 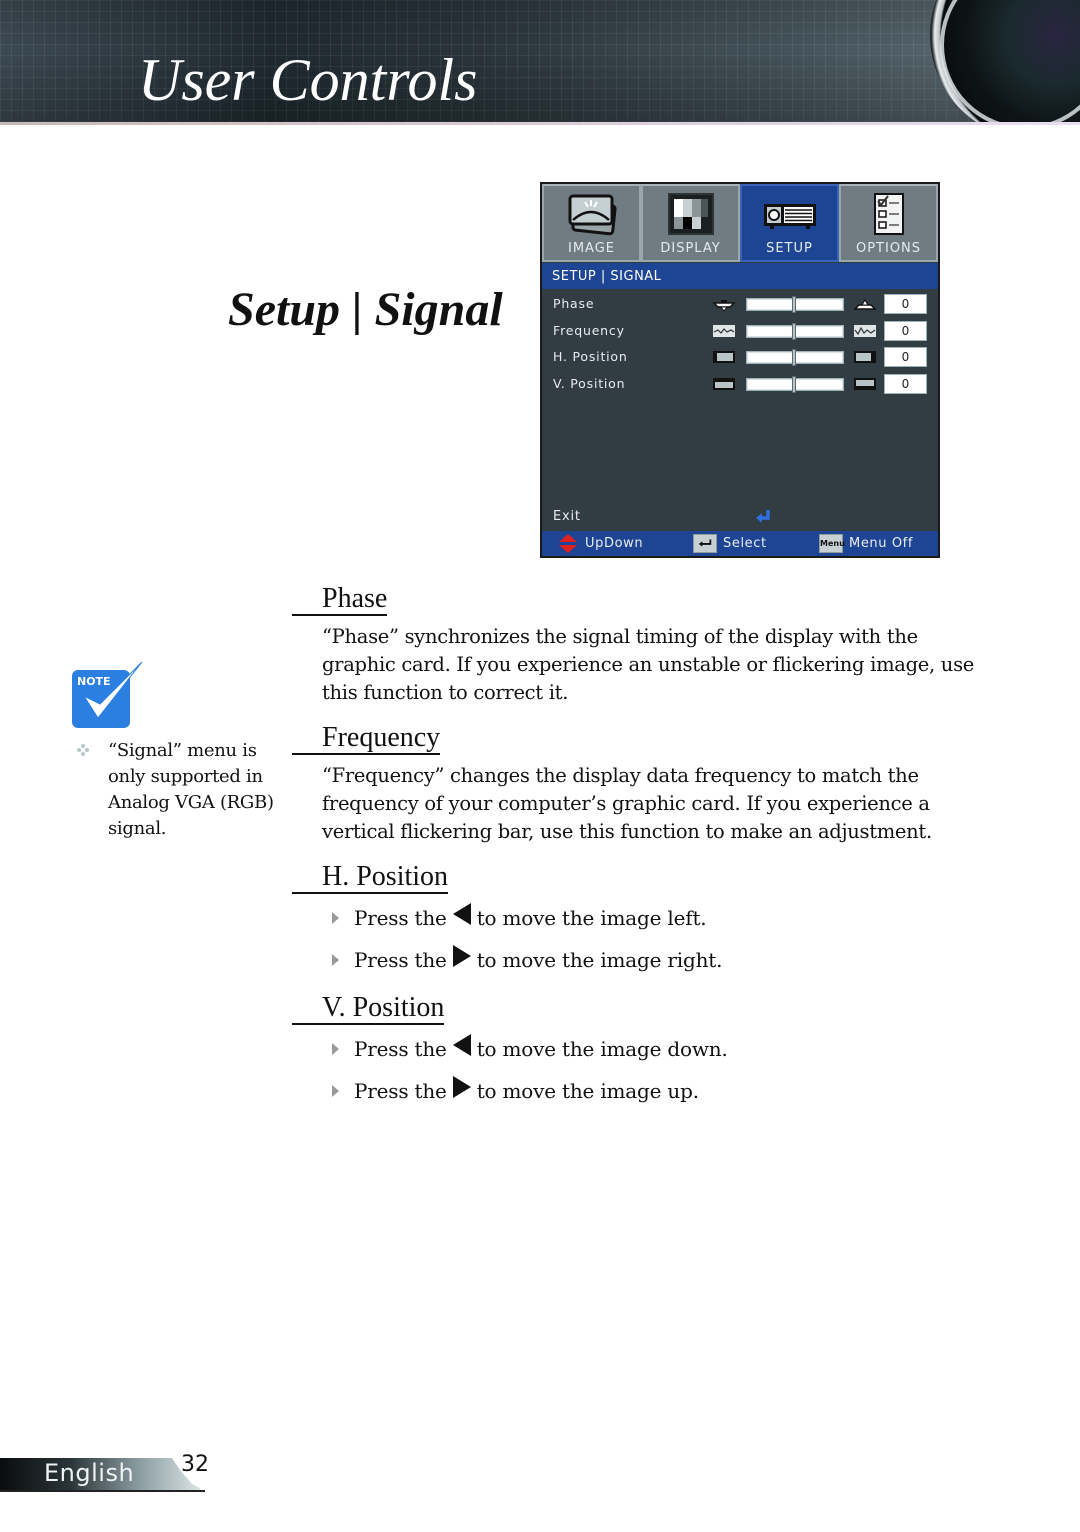 What do you see at coordinates (574, 303) in the screenshot?
I see `osd-row-label: Phase` at bounding box center [574, 303].